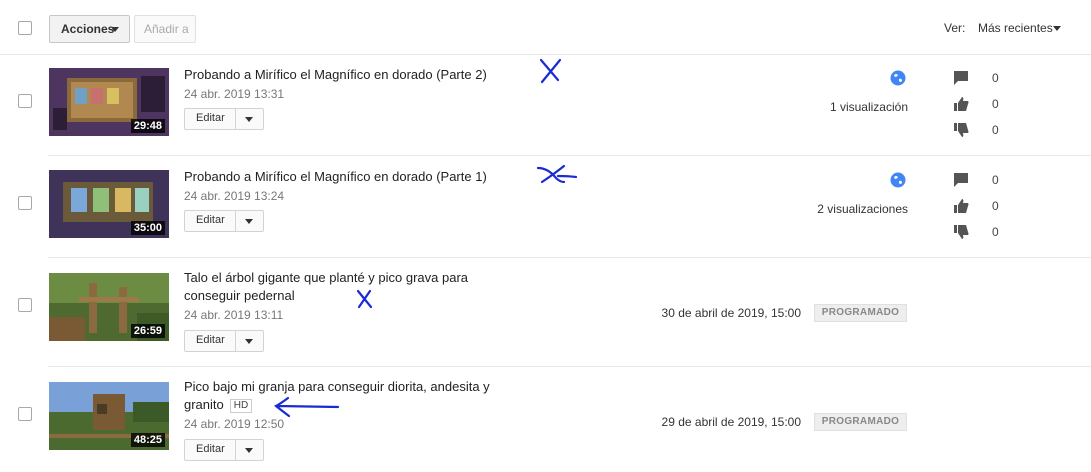 The height and width of the screenshot is (472, 1091). What do you see at coordinates (234, 424) in the screenshot?
I see `video-date: 24 abr. 2019 12:50` at bounding box center [234, 424].